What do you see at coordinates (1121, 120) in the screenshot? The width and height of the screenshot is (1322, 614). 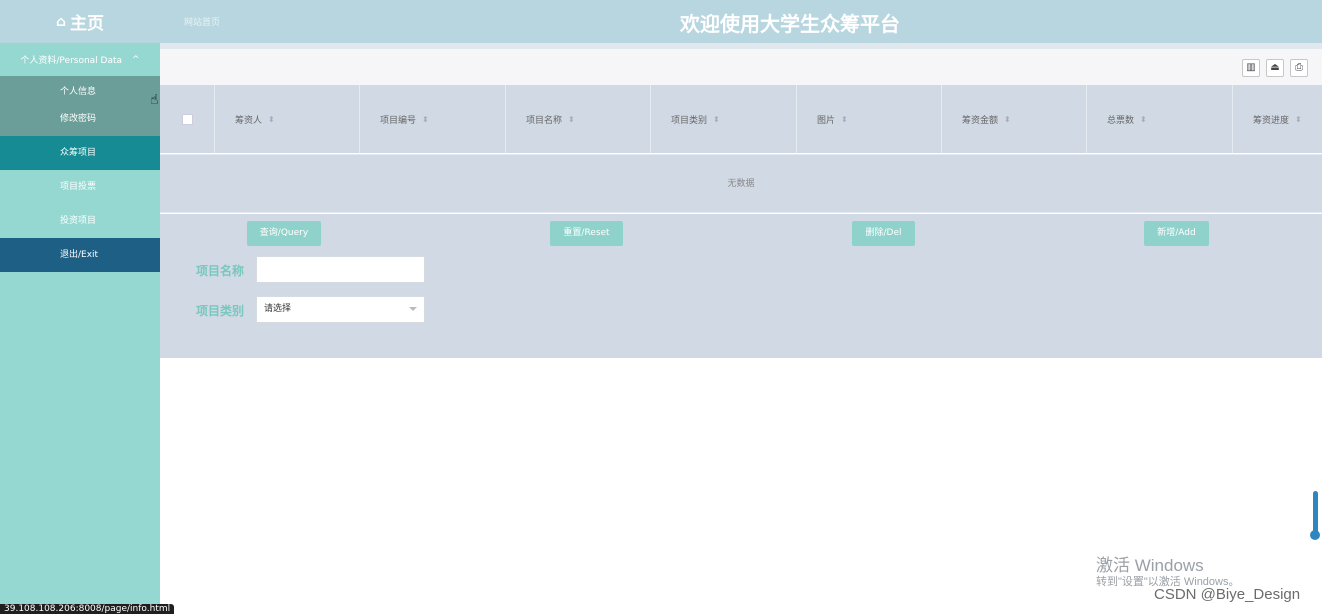 I see `column-label: 总票数` at bounding box center [1121, 120].